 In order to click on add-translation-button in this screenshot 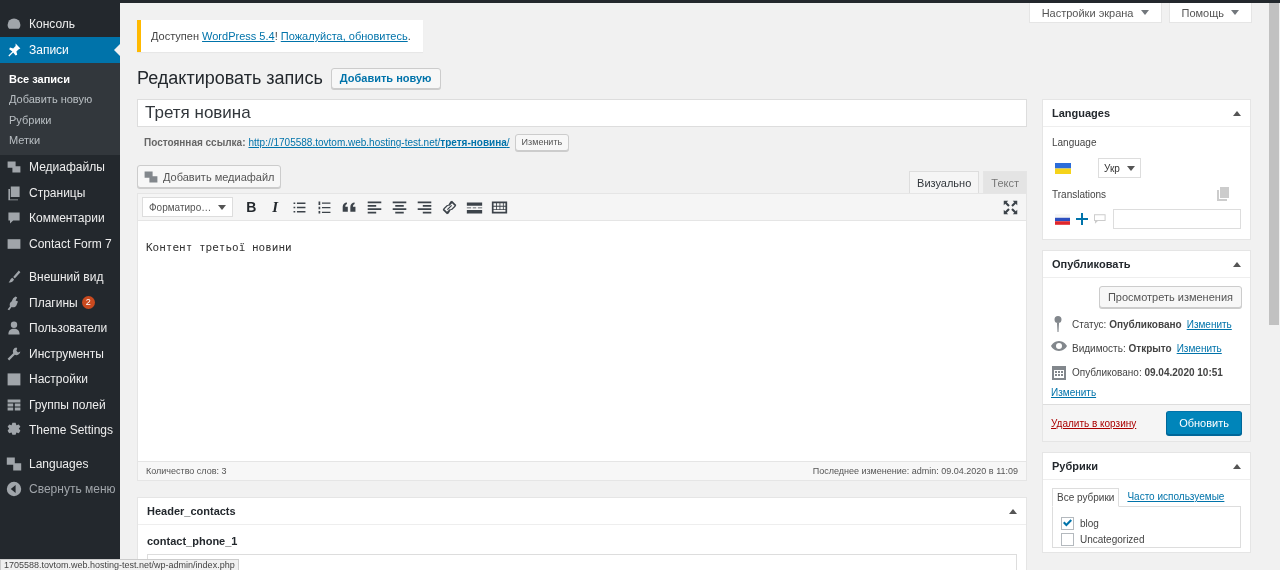, I will do `click(1082, 219)`.